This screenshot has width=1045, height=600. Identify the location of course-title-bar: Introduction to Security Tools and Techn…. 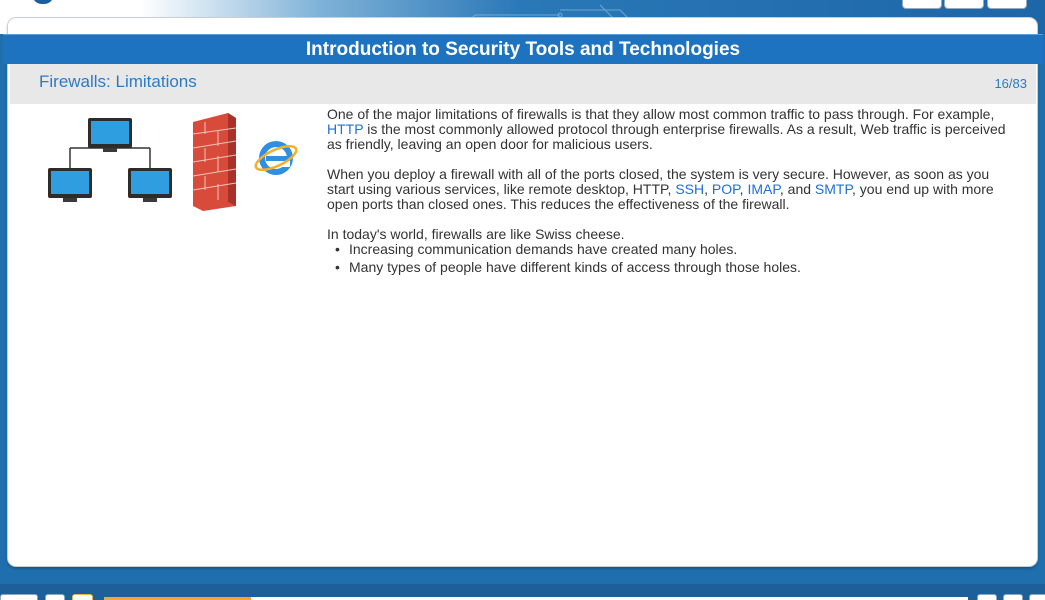
(523, 49).